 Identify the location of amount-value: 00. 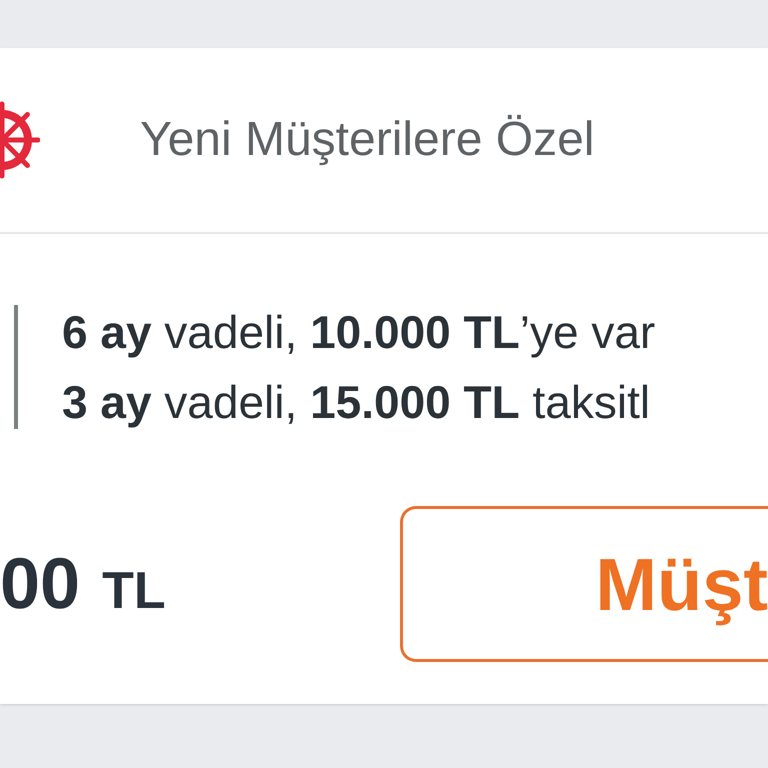
(40, 584).